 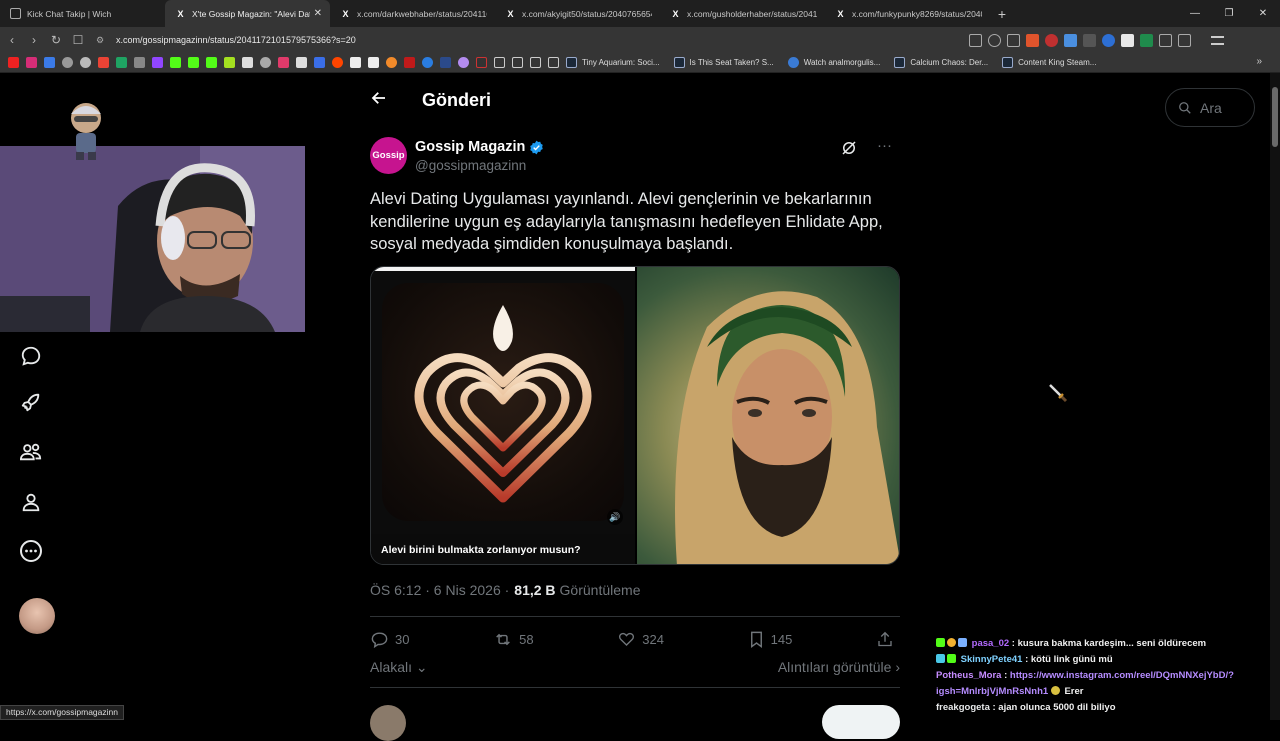 I want to click on brave-shield-icon, so click(x=1032, y=40).